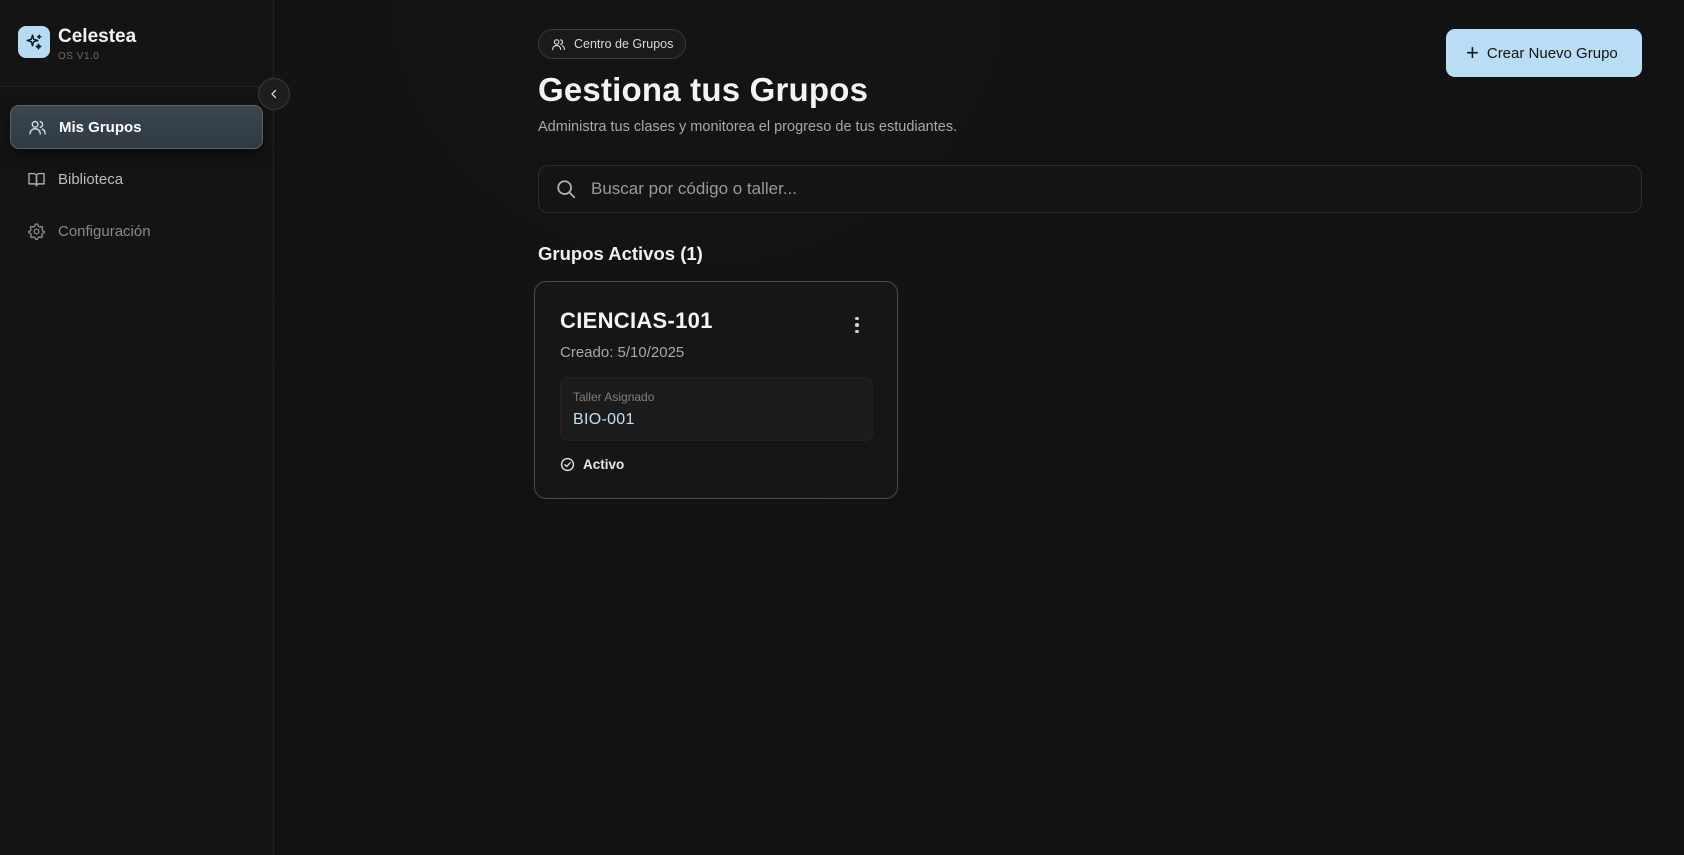 The width and height of the screenshot is (1684, 855). What do you see at coordinates (136, 179) in the screenshot?
I see `sidebar-item-biblioteca: Biblioteca` at bounding box center [136, 179].